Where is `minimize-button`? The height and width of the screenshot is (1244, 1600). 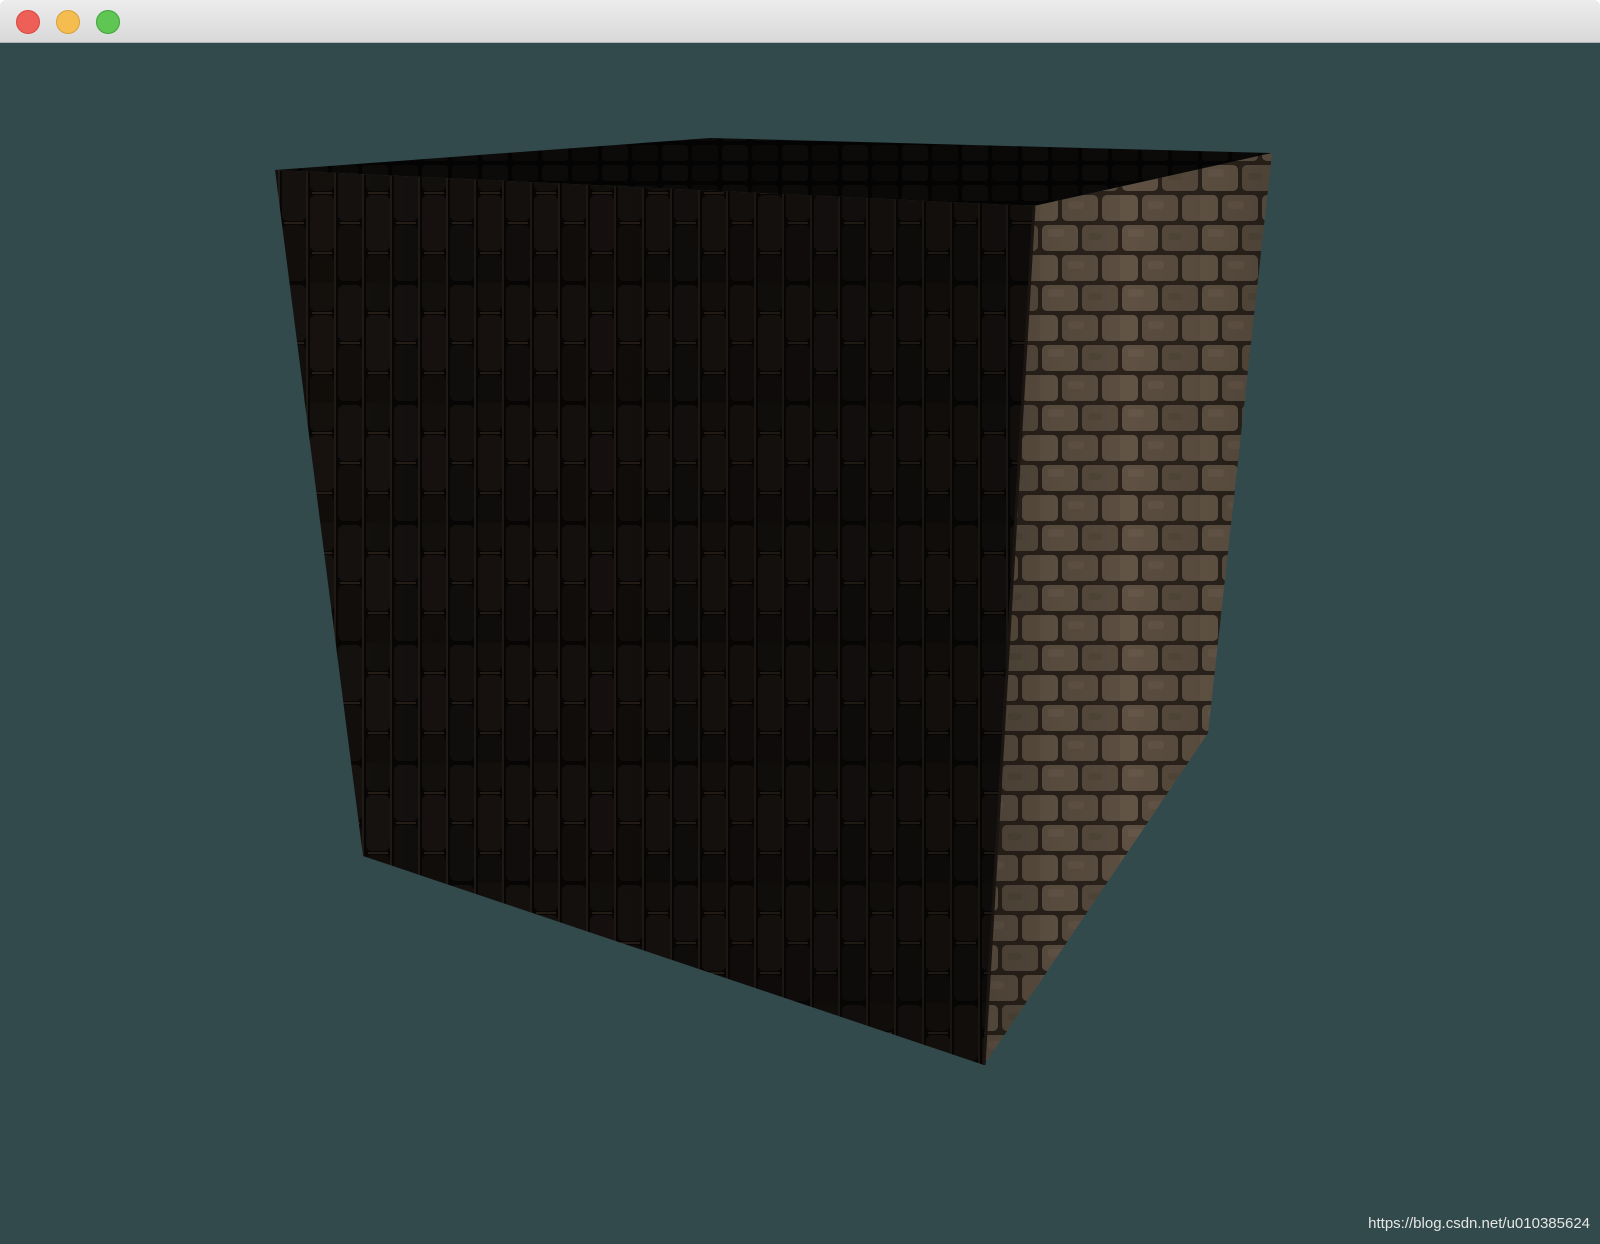
minimize-button is located at coordinates (68, 22).